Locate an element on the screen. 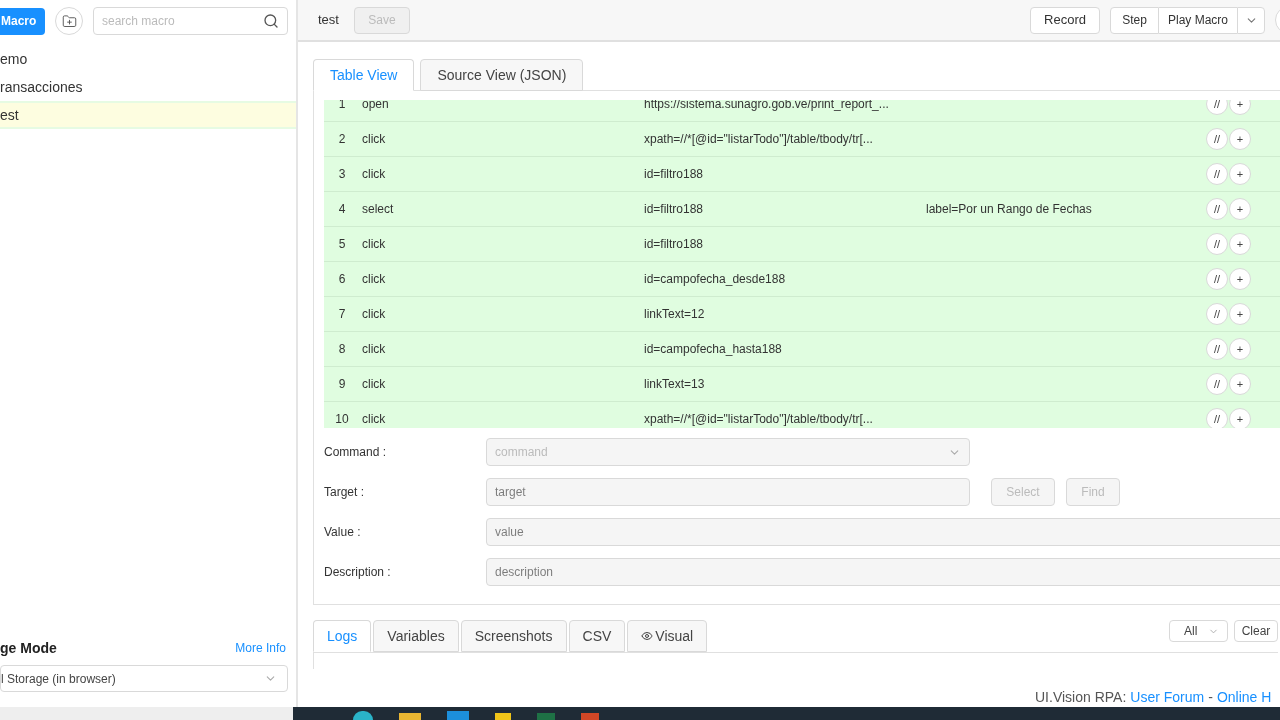  row-number: 8 is located at coordinates (342, 349).